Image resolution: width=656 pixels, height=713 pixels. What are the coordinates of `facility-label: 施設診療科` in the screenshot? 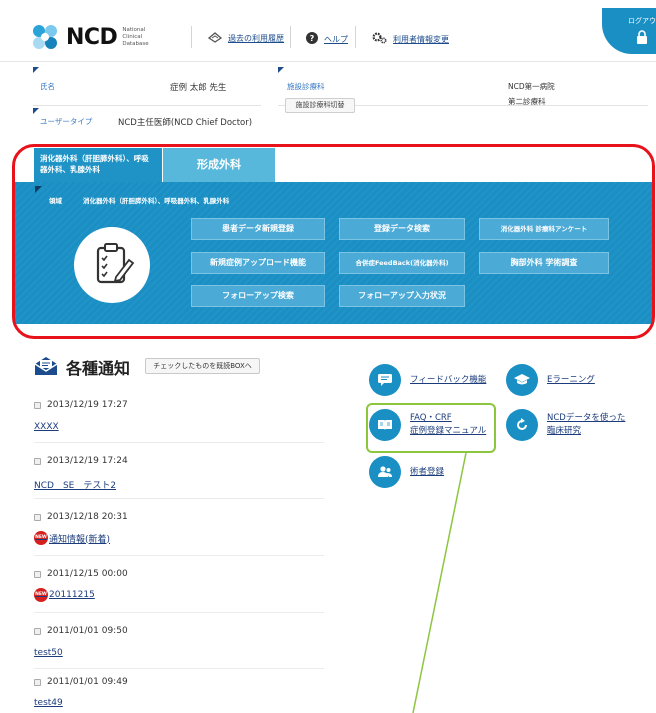 It's located at (306, 86).